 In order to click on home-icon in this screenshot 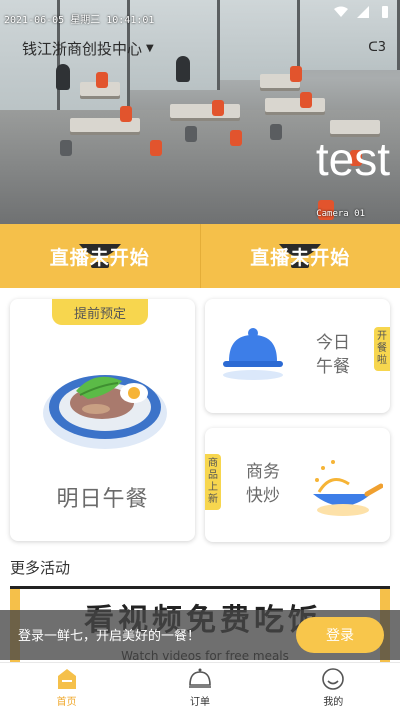, I will do `click(66, 678)`.